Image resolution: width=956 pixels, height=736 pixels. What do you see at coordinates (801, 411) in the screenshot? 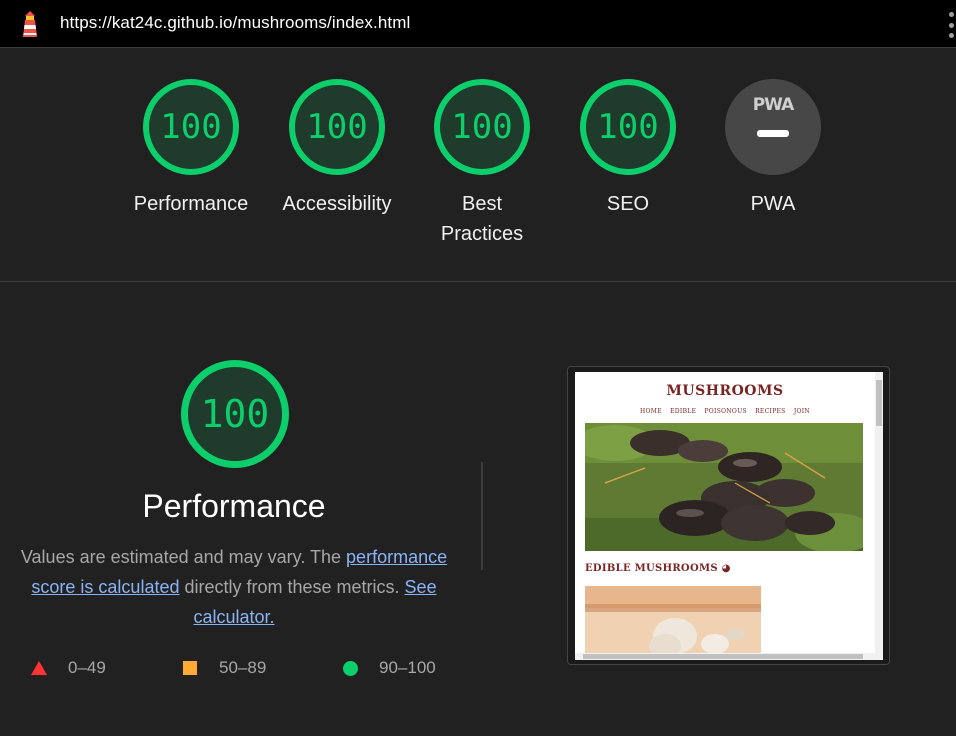
I see `site-nav-item: JOIN` at bounding box center [801, 411].